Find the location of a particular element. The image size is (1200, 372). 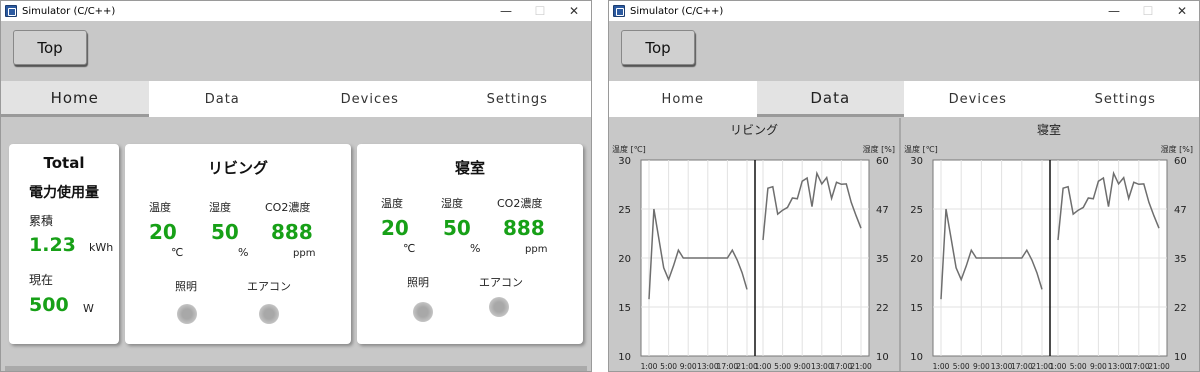

humidity-tick-label: 22 is located at coordinates (1180, 308).